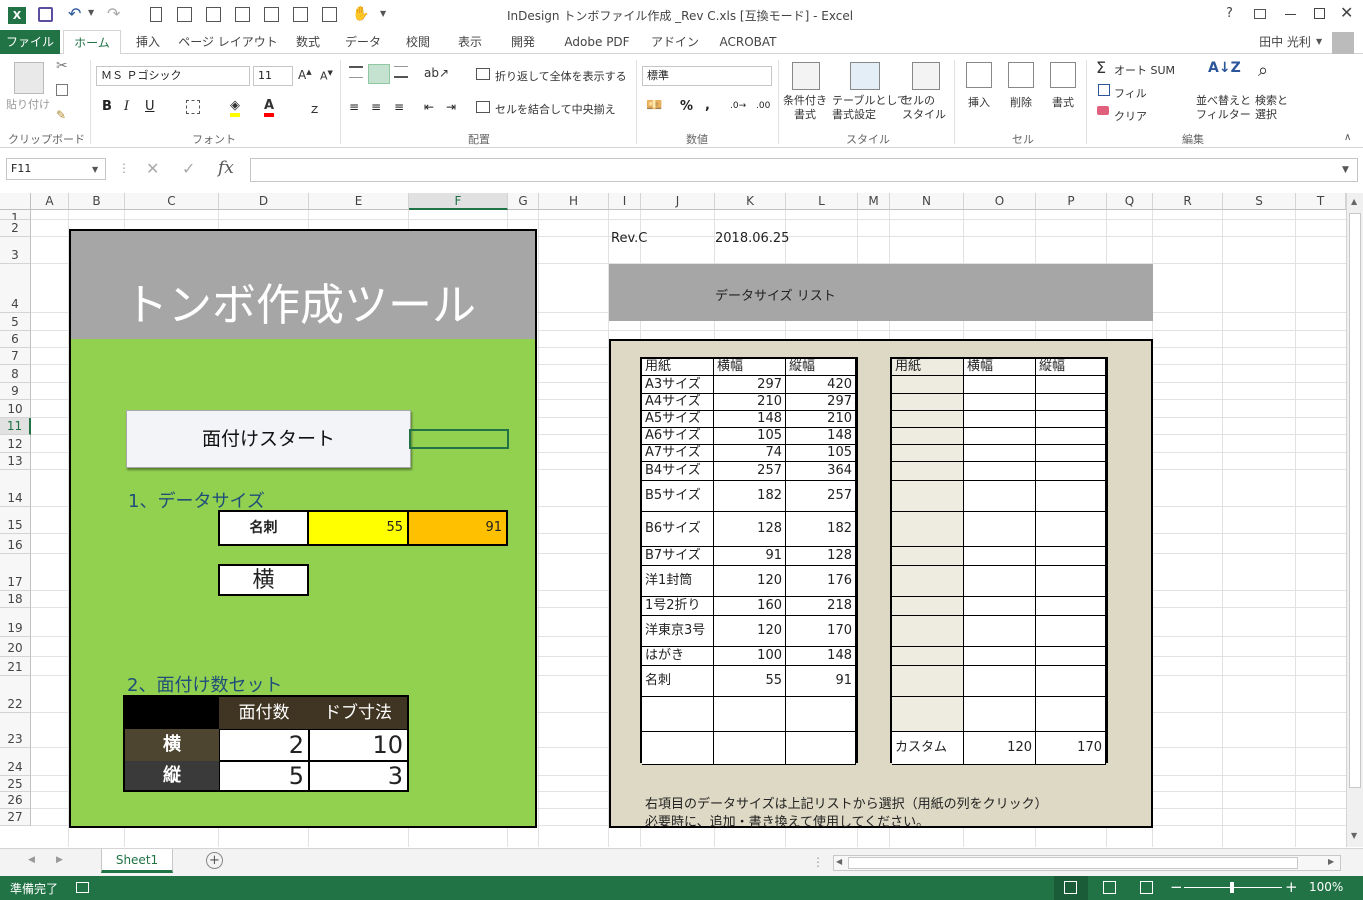 The height and width of the screenshot is (900, 1363). What do you see at coordinates (865, 76) in the screenshot?
I see `format-table-icon` at bounding box center [865, 76].